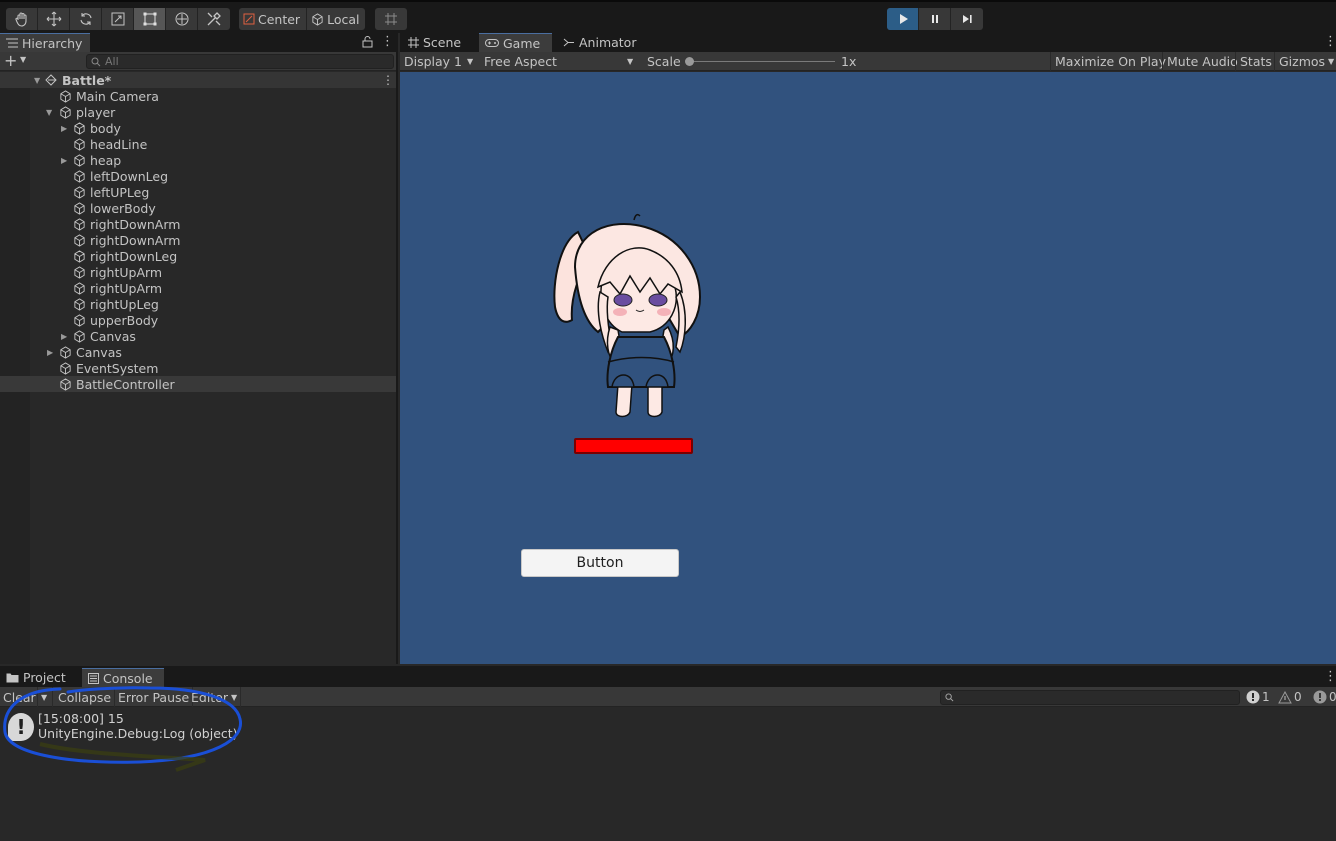 This screenshot has width=1336, height=841. What do you see at coordinates (387, 41) in the screenshot?
I see `more-menu-icon: ⋮` at bounding box center [387, 41].